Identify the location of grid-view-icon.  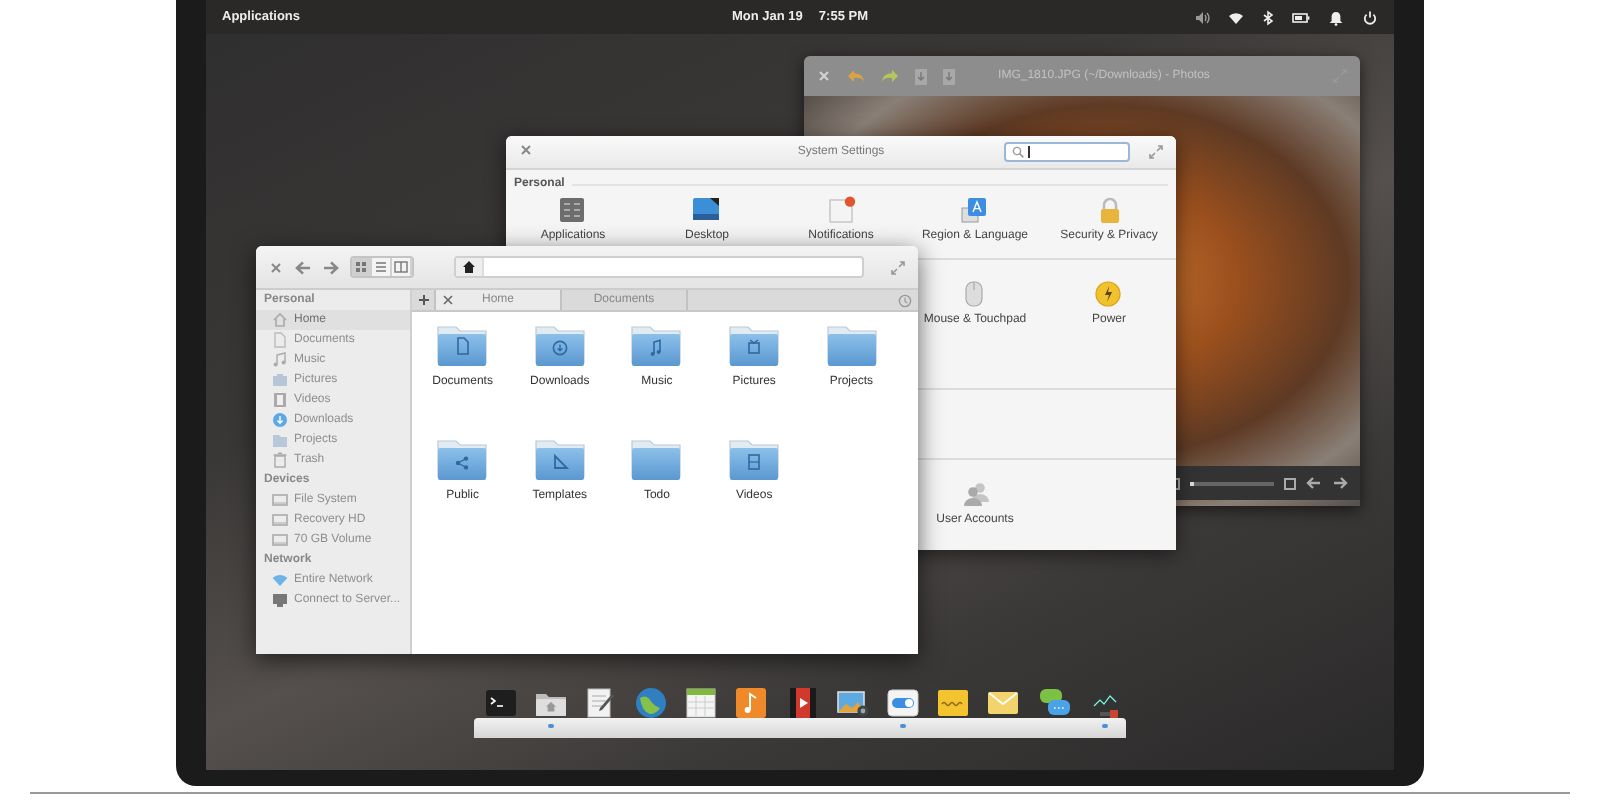
(361, 267).